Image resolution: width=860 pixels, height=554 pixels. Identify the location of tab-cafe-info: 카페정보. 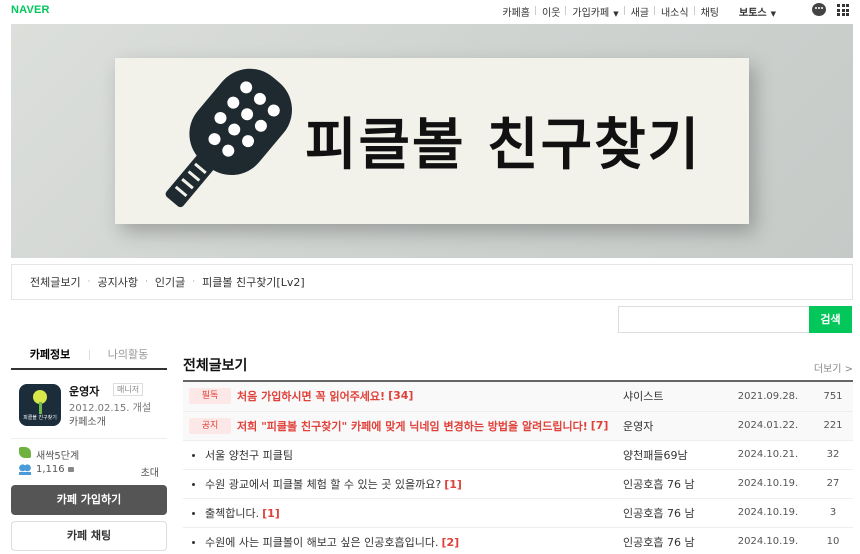
(50, 354).